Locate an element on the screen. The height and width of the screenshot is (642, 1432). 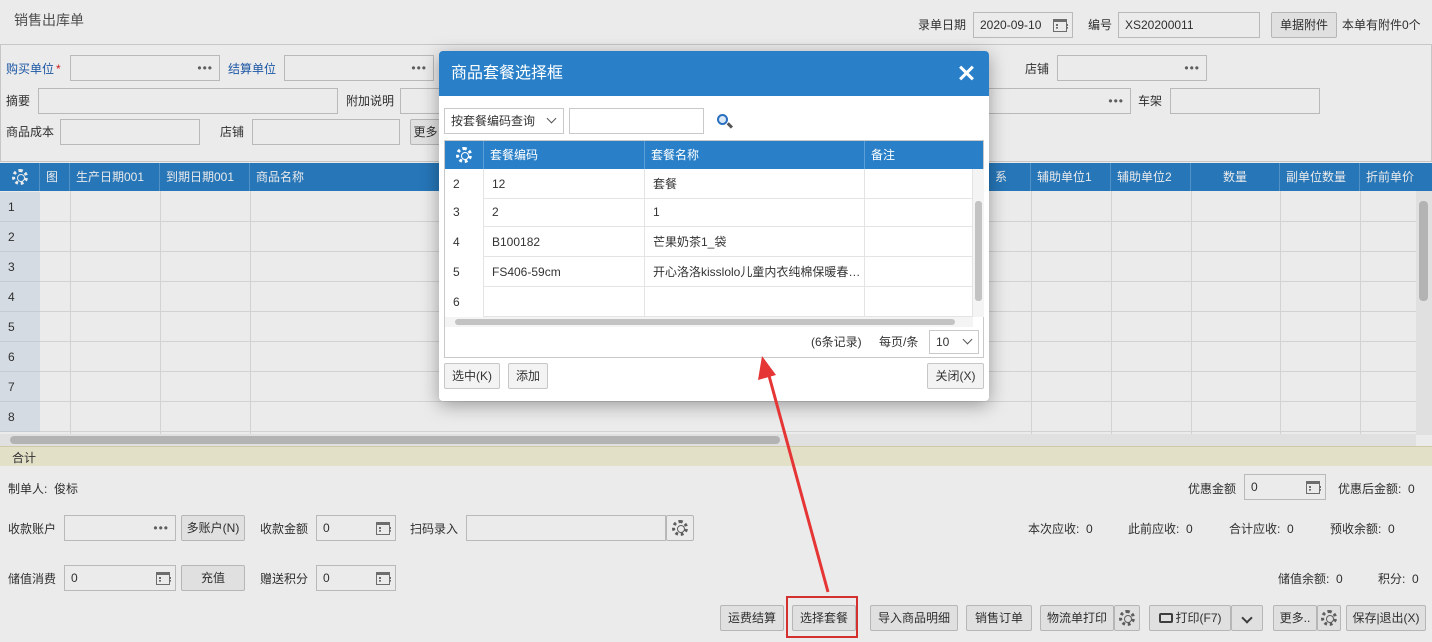
recharge-button: 充值 is located at coordinates (213, 578).